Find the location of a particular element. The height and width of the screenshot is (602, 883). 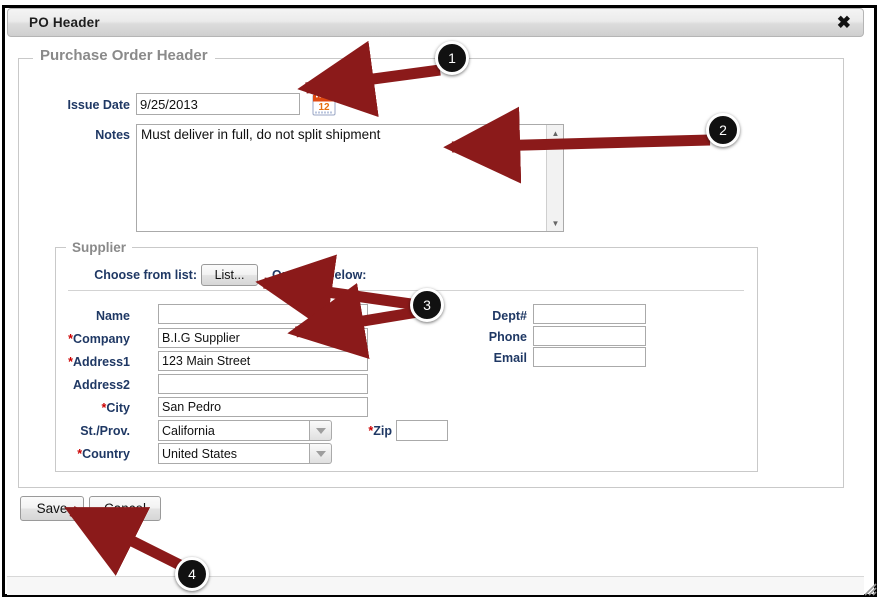

dialog-footer-strip is located at coordinates (435, 585).